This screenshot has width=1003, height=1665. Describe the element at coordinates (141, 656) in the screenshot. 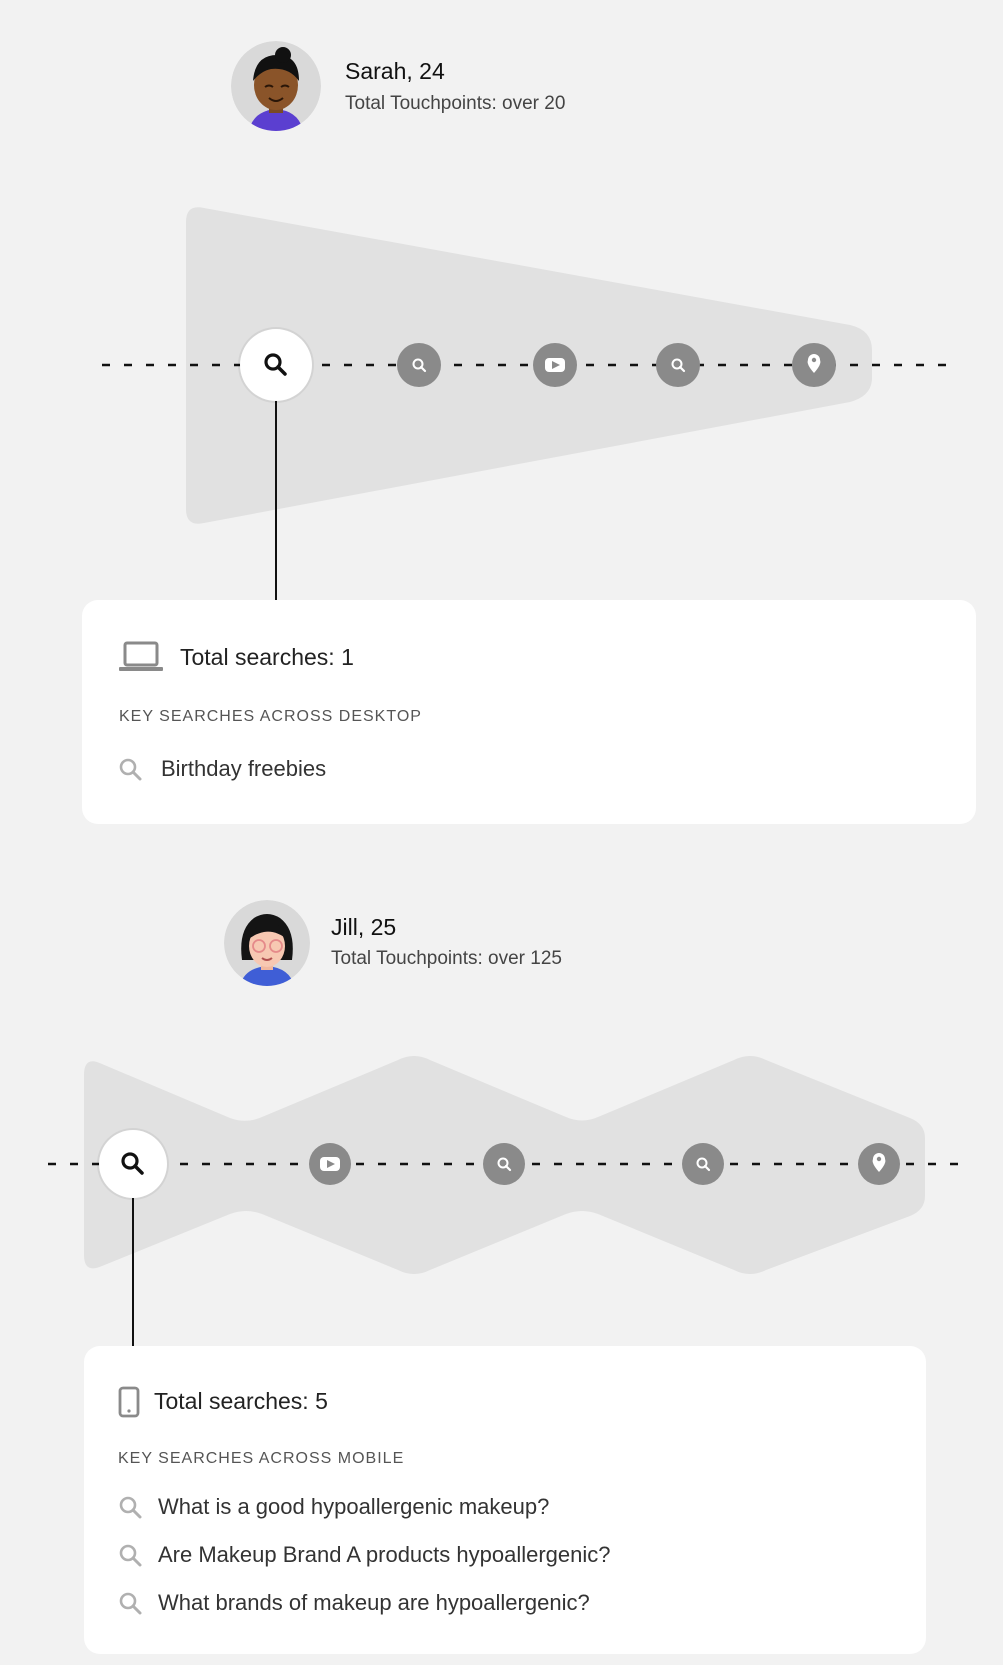

I see `laptop-icon` at that location.